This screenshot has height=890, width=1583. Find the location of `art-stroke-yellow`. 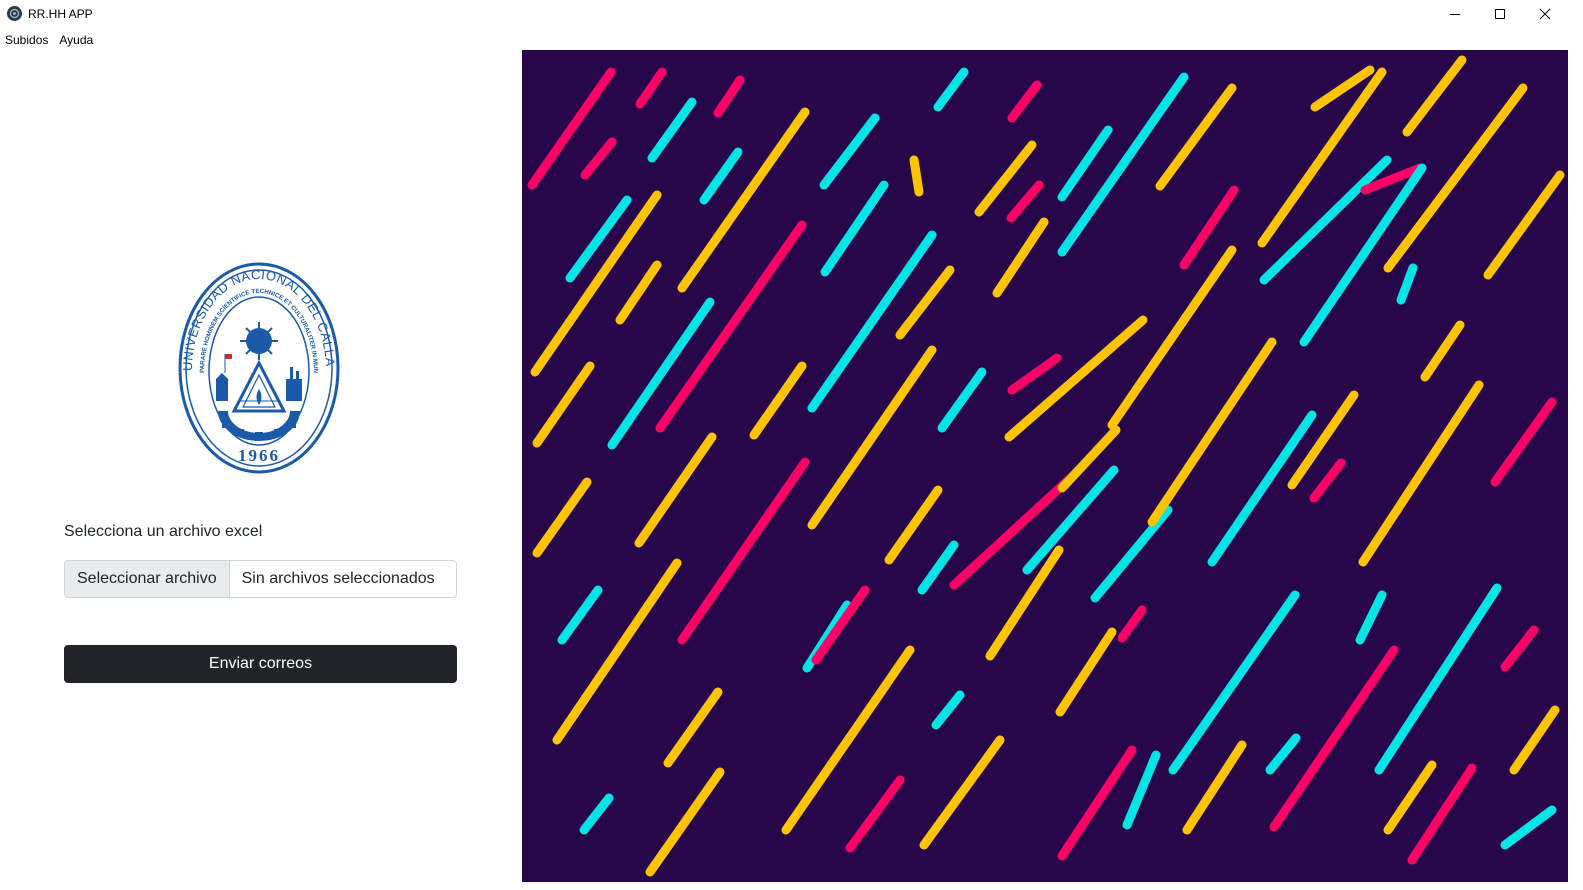

art-stroke-yellow is located at coordinates (916, 176).